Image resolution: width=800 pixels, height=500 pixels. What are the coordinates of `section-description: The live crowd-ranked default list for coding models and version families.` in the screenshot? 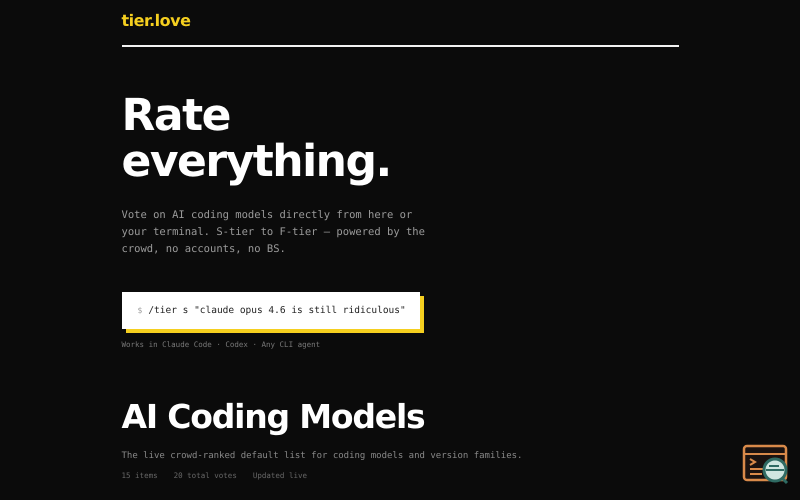 It's located at (322, 456).